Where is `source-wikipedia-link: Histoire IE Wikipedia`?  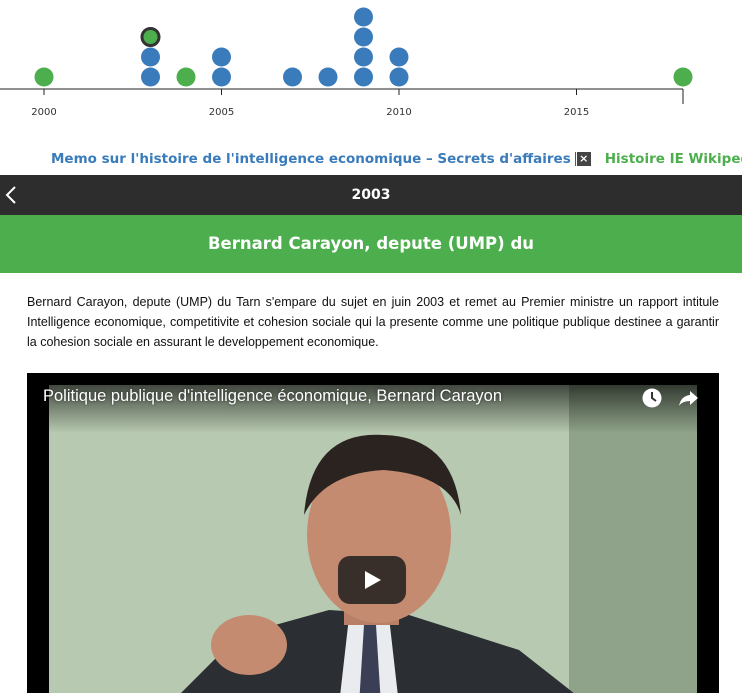 source-wikipedia-link: Histoire IE Wikipedia is located at coordinates (673, 159).